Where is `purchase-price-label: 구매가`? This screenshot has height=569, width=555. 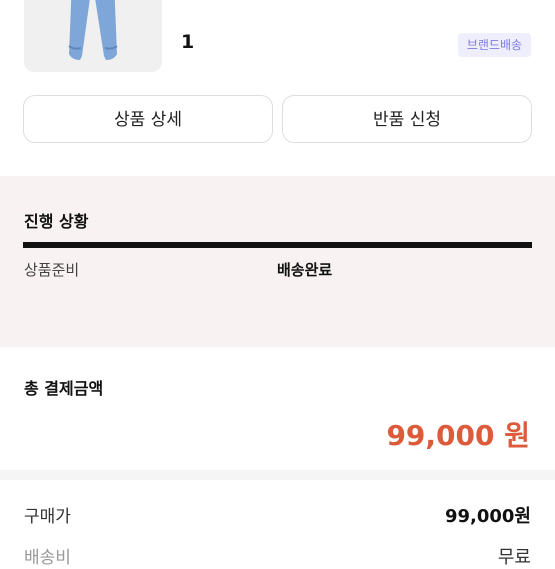
purchase-price-label: 구매가 is located at coordinates (47, 517).